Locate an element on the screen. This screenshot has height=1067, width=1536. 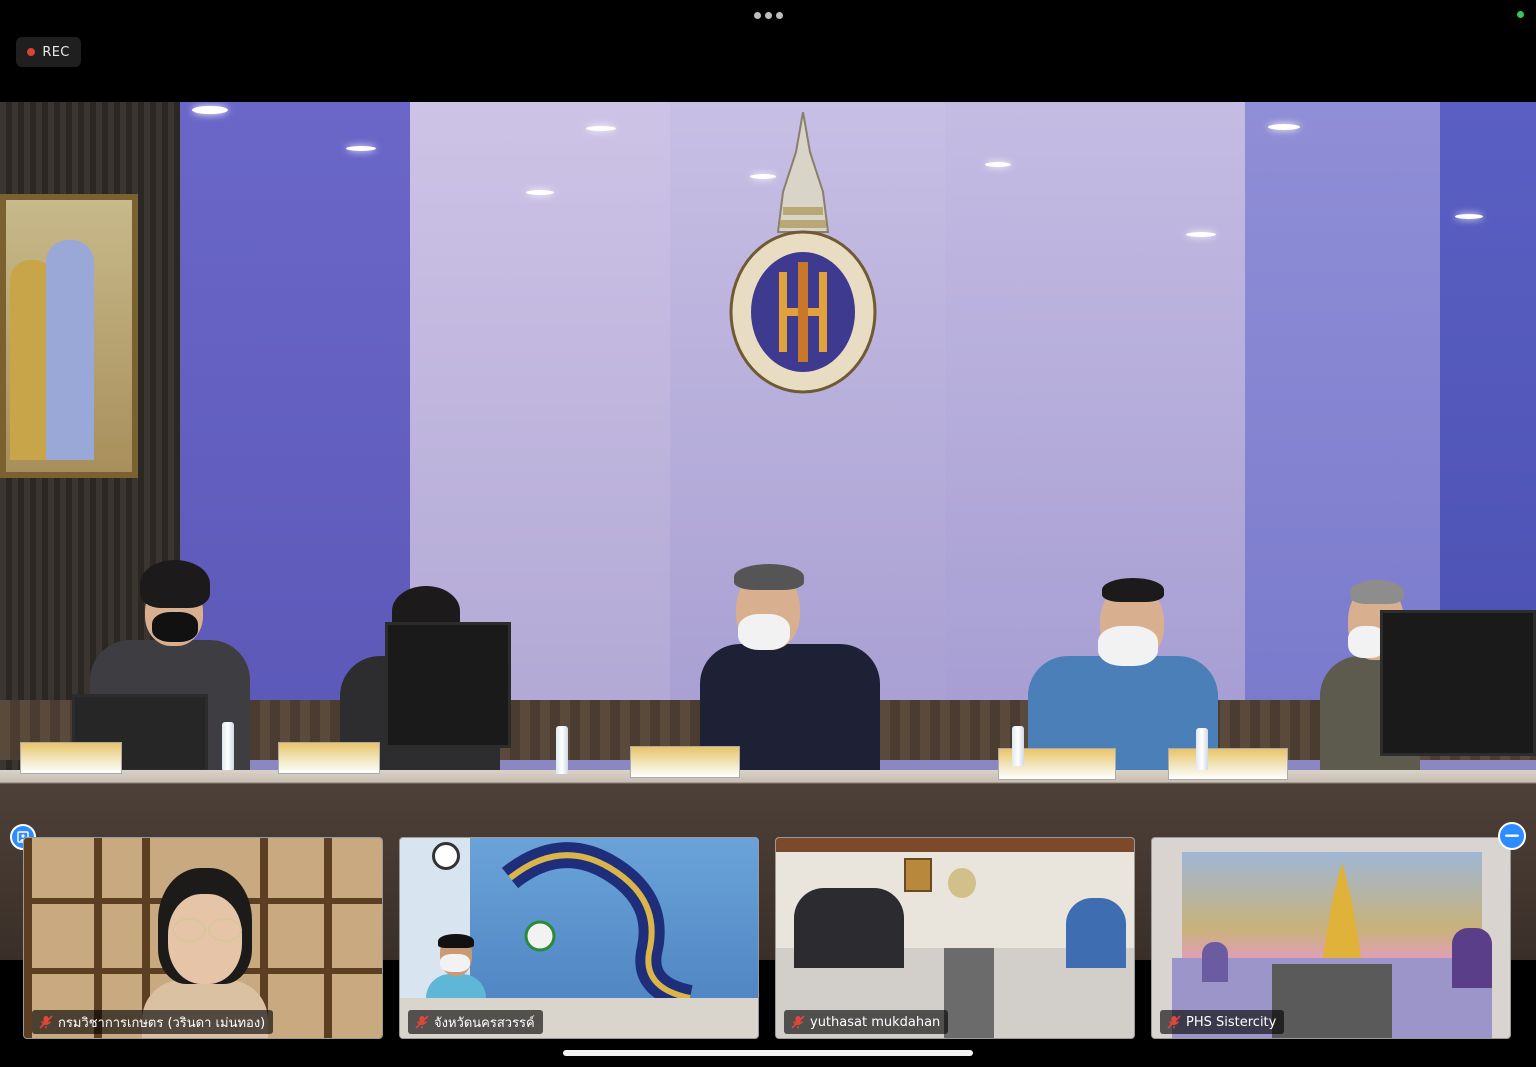
camera-in-use-indicator is located at coordinates (1520, 14).